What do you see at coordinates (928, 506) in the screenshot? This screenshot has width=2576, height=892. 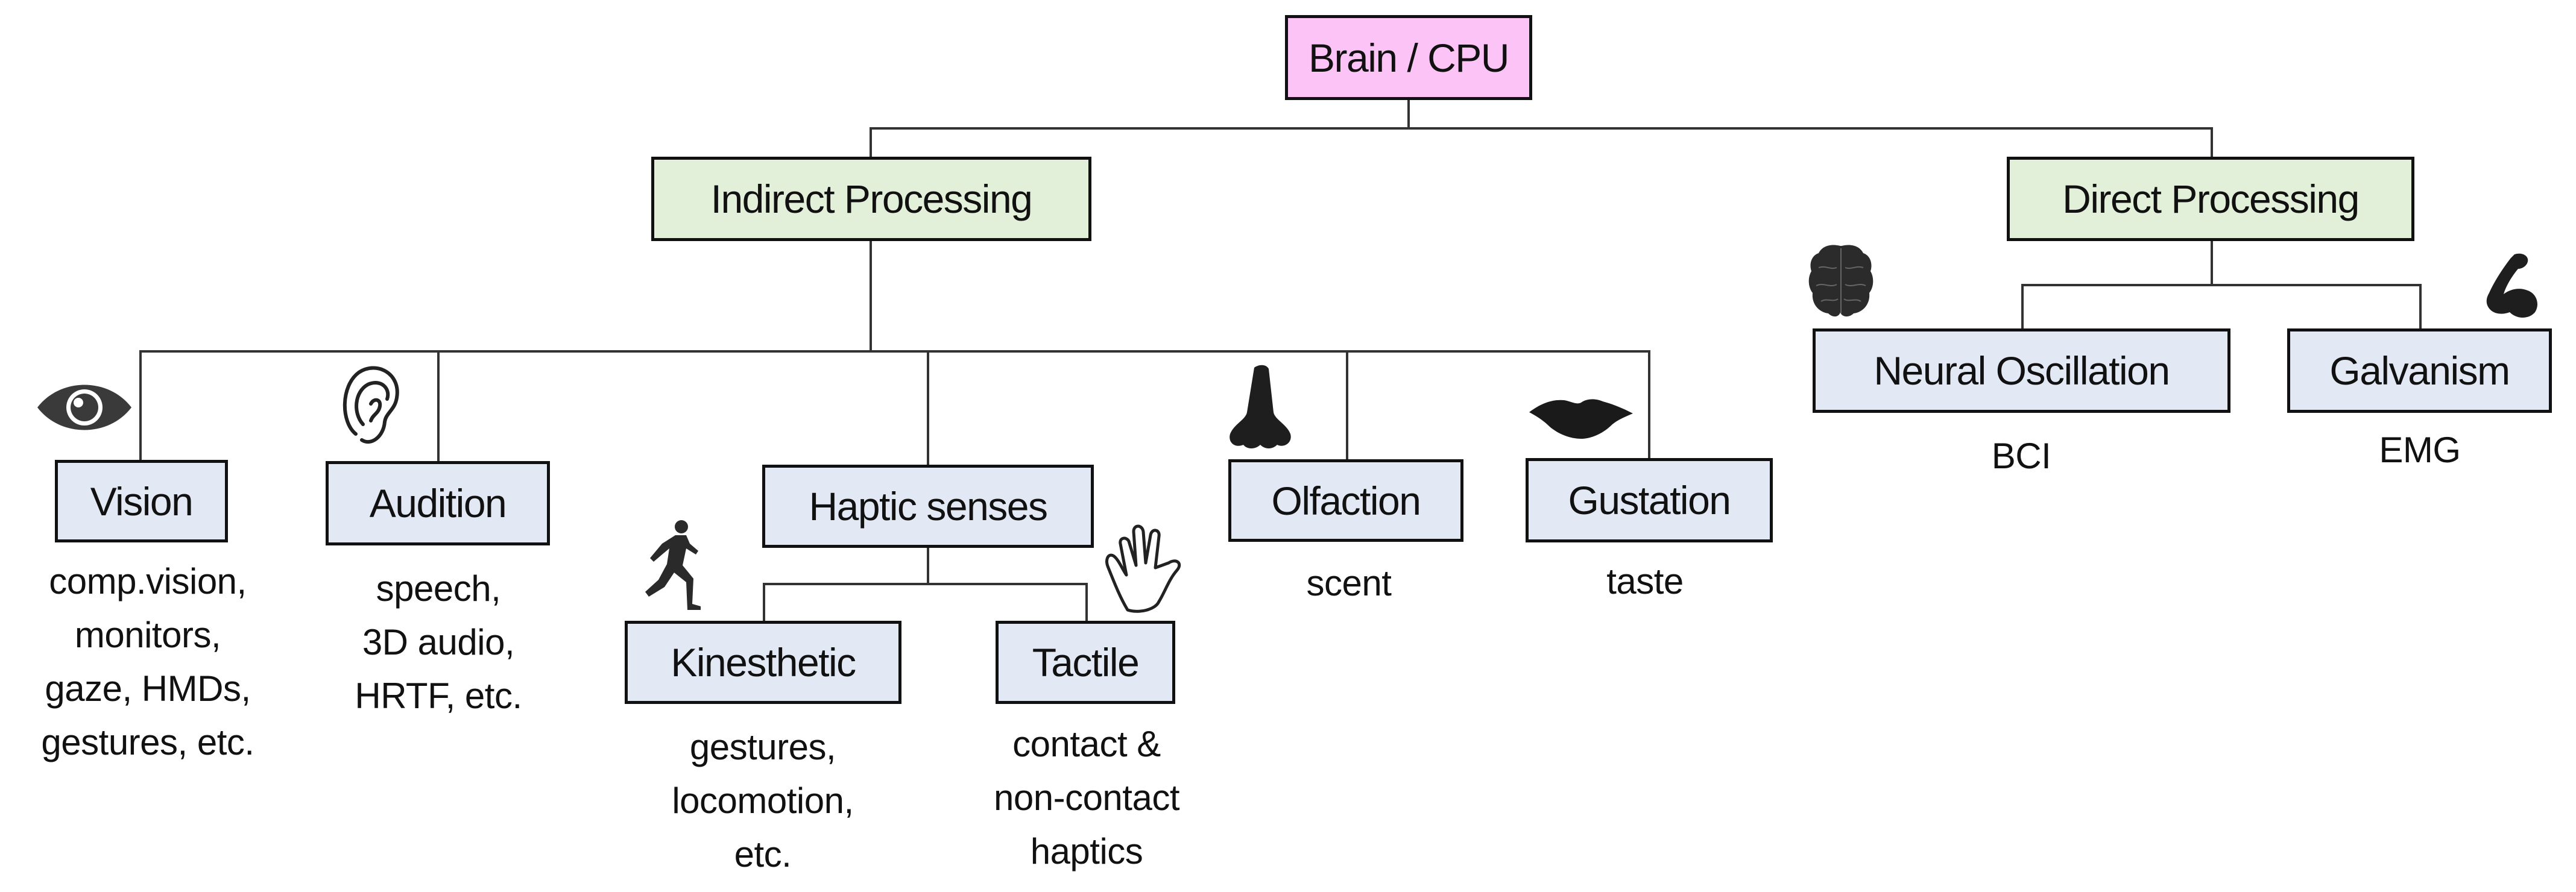 I see `node-haptic-senses: Haptic senses` at bounding box center [928, 506].